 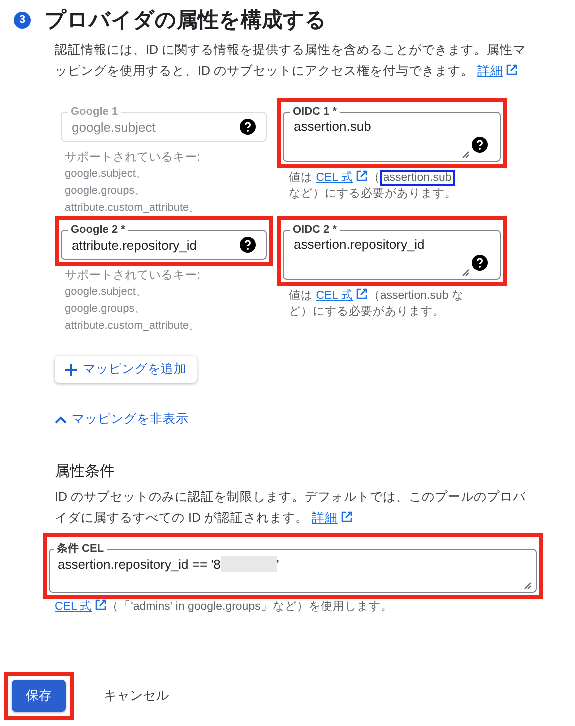 What do you see at coordinates (85, 471) in the screenshot?
I see `section-heading: 属性条件` at bounding box center [85, 471].